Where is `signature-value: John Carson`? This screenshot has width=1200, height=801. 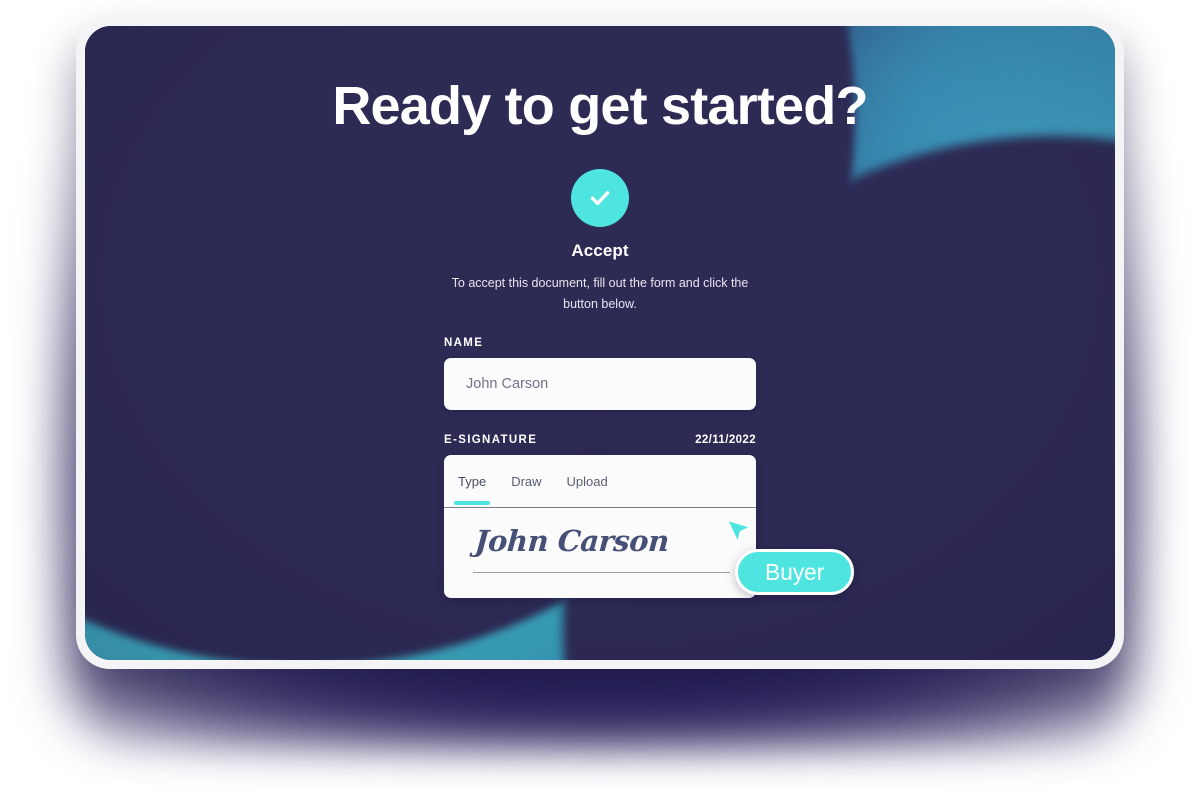
signature-value: John Carson is located at coordinates (571, 540).